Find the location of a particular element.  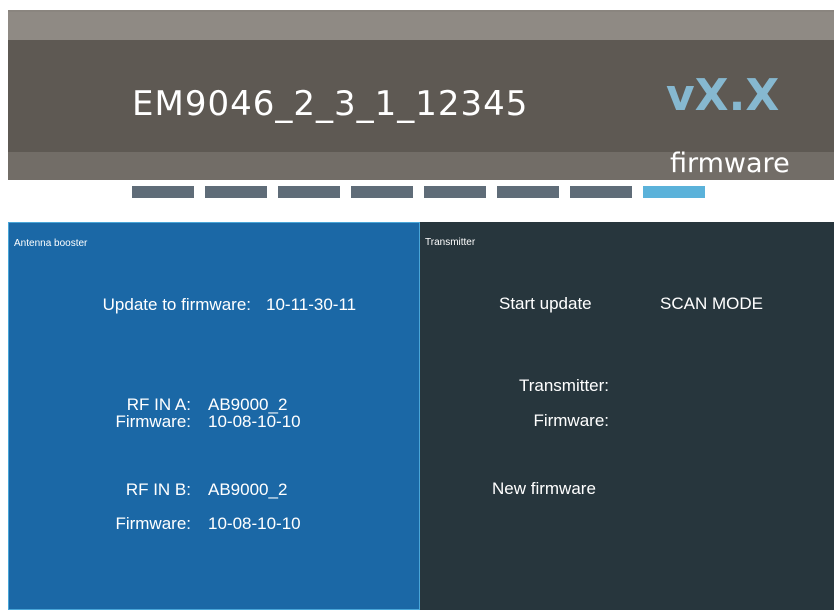

antenna-booster-title: Antenna booster is located at coordinates (51, 243).